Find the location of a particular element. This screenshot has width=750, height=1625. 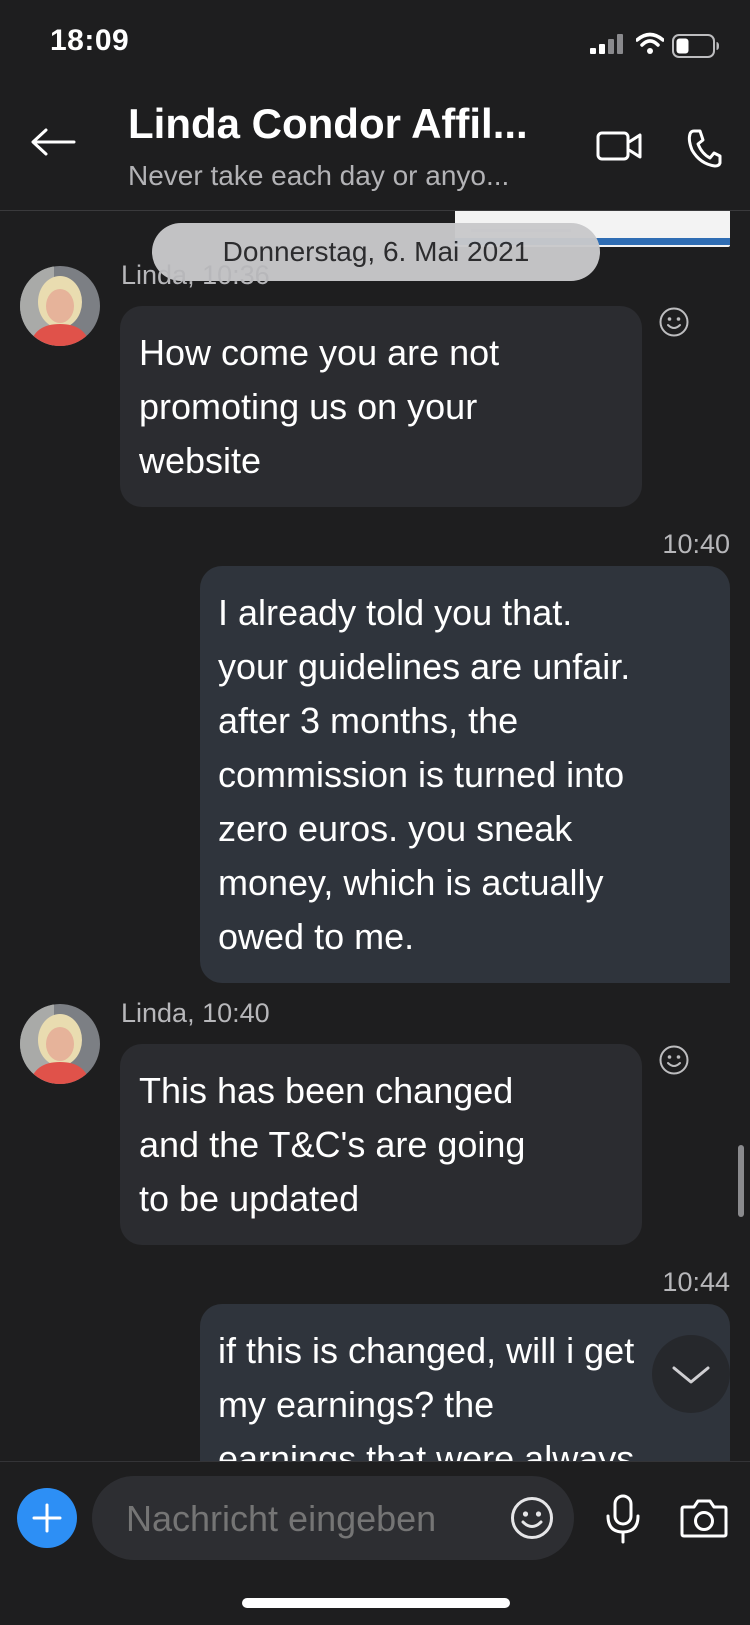

message-line: promoting us on your is located at coordinates (308, 406).